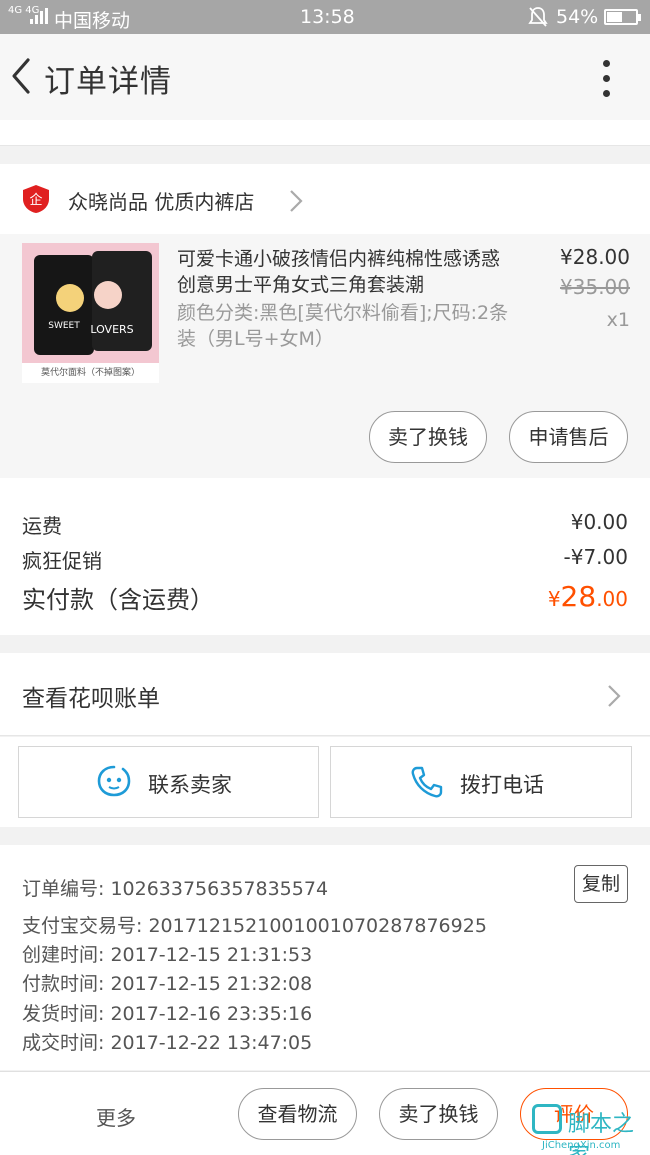 This screenshot has height=1155, width=650. I want to click on page-title: 订单详情, so click(108, 82).